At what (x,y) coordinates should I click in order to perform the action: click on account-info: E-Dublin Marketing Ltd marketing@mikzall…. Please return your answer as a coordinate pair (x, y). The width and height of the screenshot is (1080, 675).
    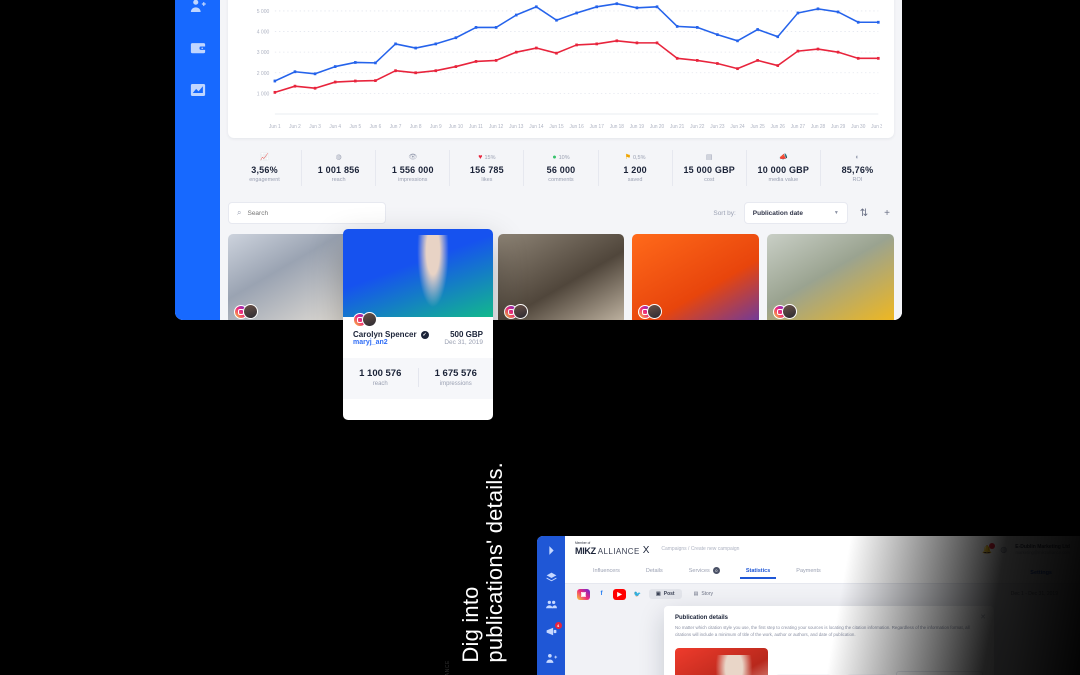
    Looking at the image, I should click on (1042, 549).